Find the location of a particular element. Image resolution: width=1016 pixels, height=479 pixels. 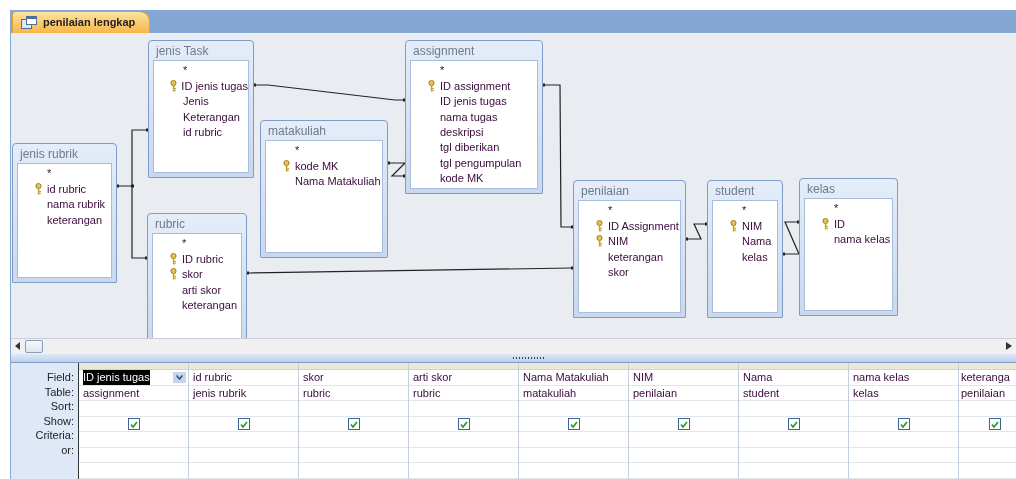

field-cell: keteranga is located at coordinates (987, 378).